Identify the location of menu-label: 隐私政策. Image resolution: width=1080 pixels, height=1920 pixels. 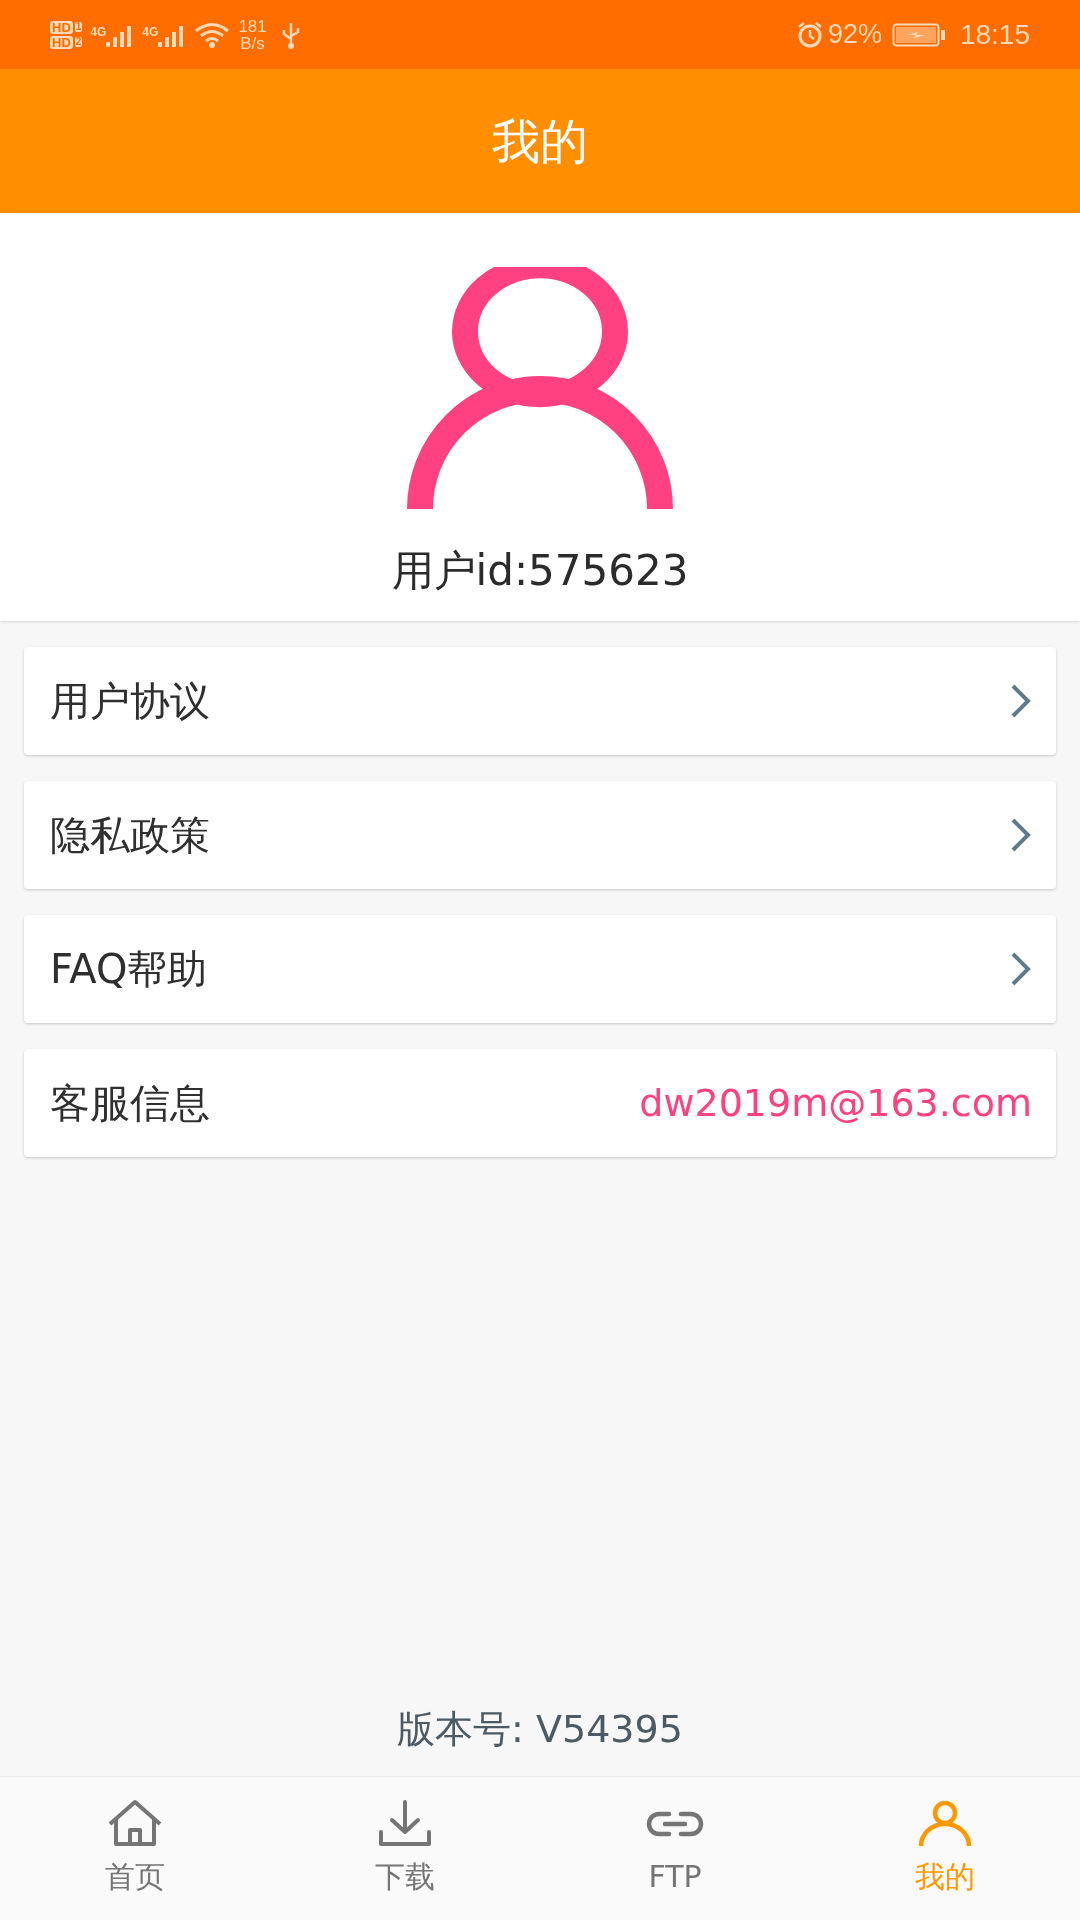
(130, 835).